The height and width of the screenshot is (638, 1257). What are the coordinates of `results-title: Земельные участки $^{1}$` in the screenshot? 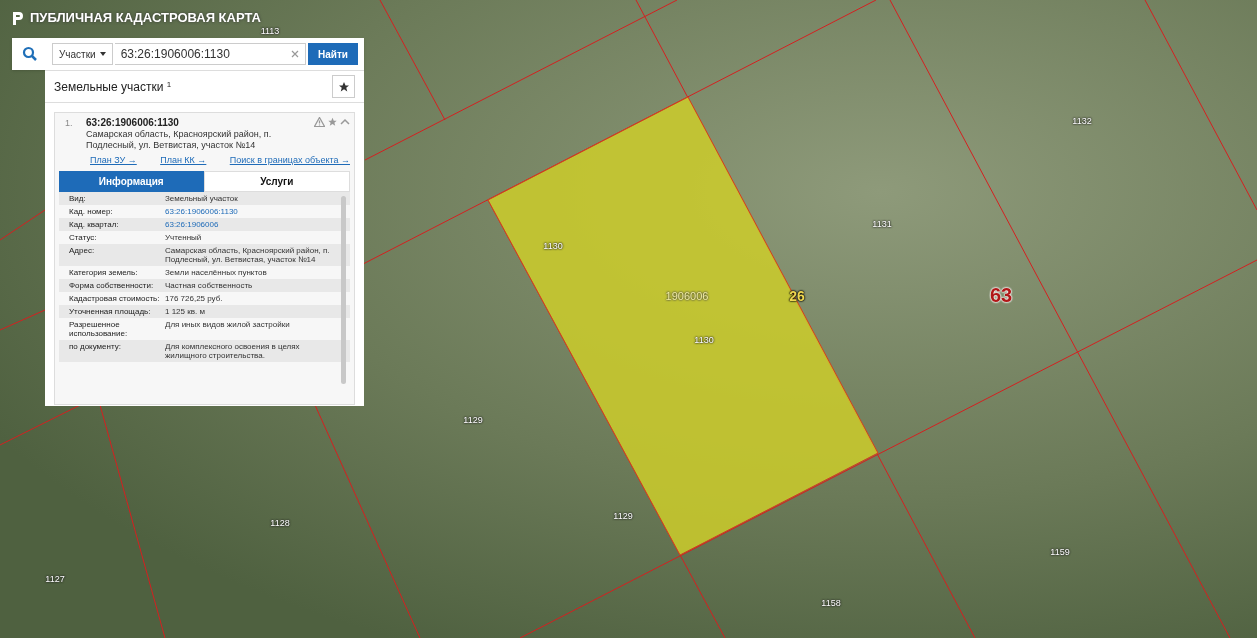 It's located at (113, 87).